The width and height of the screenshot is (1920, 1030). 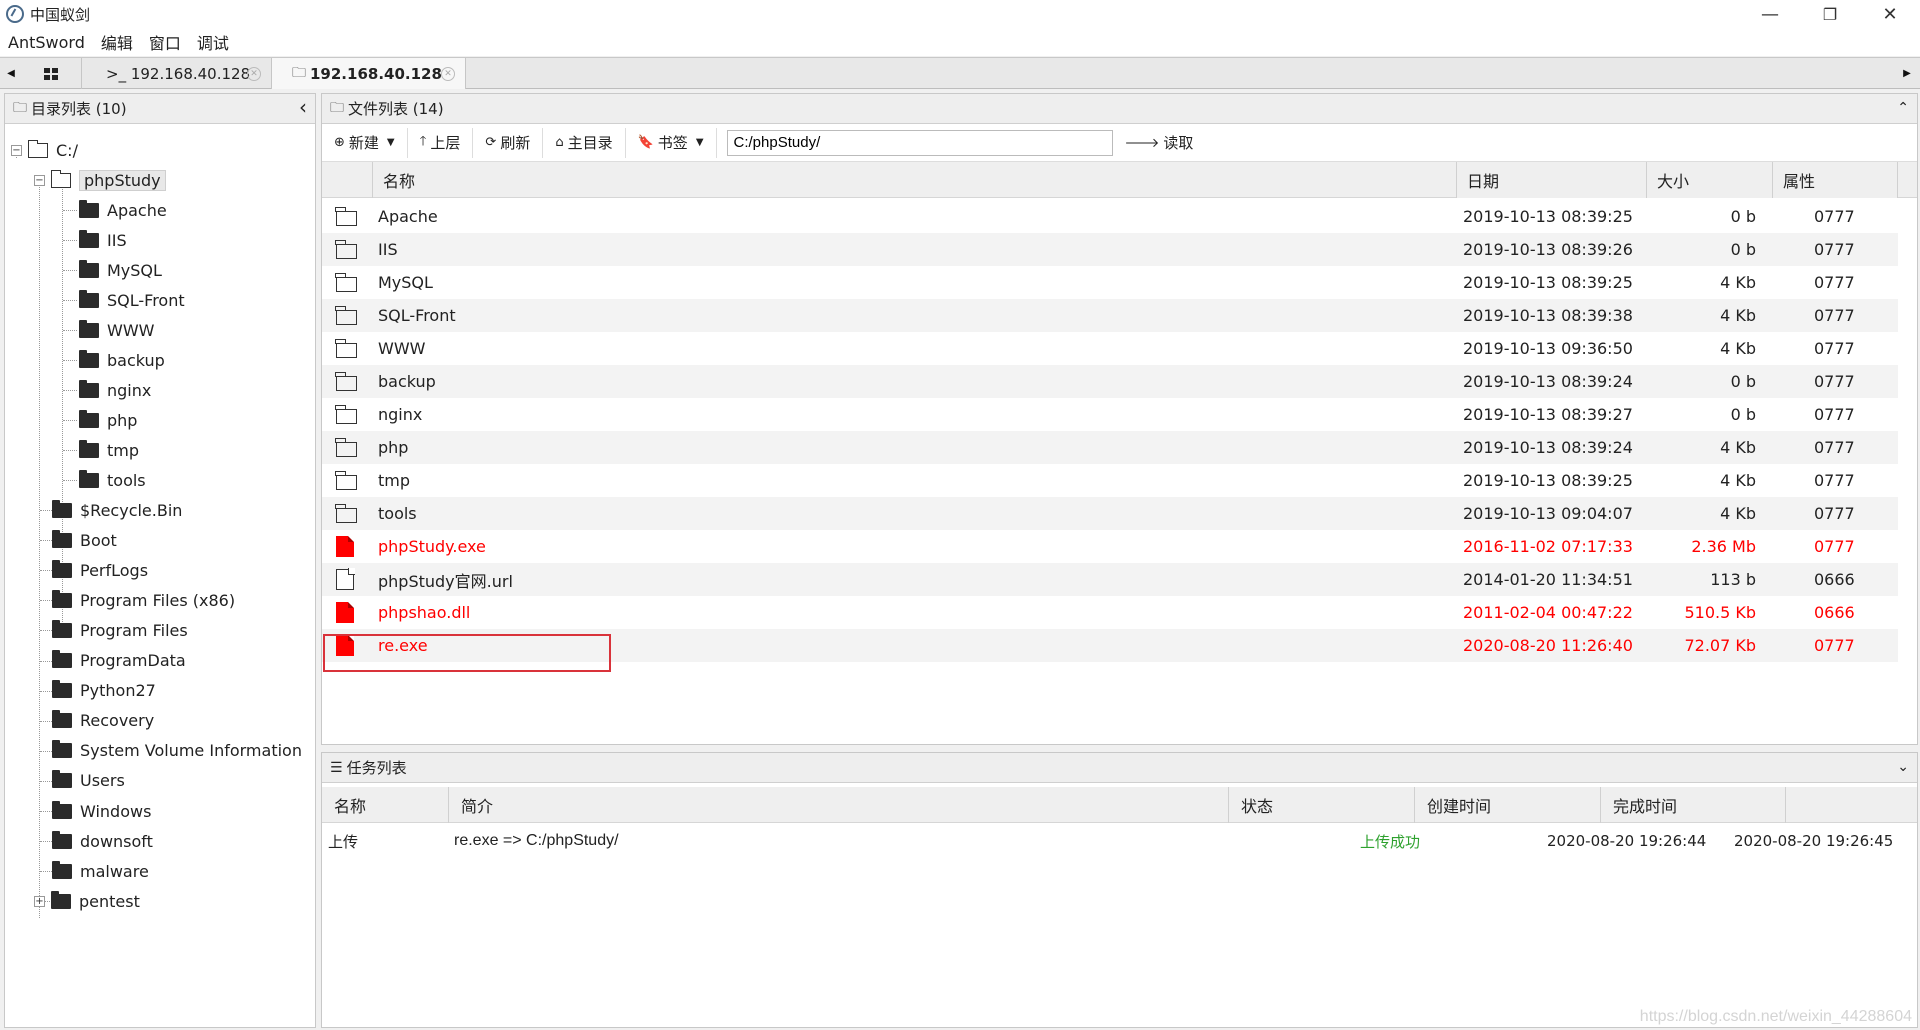 I want to click on menu-debug: 调试, so click(x=213, y=42).